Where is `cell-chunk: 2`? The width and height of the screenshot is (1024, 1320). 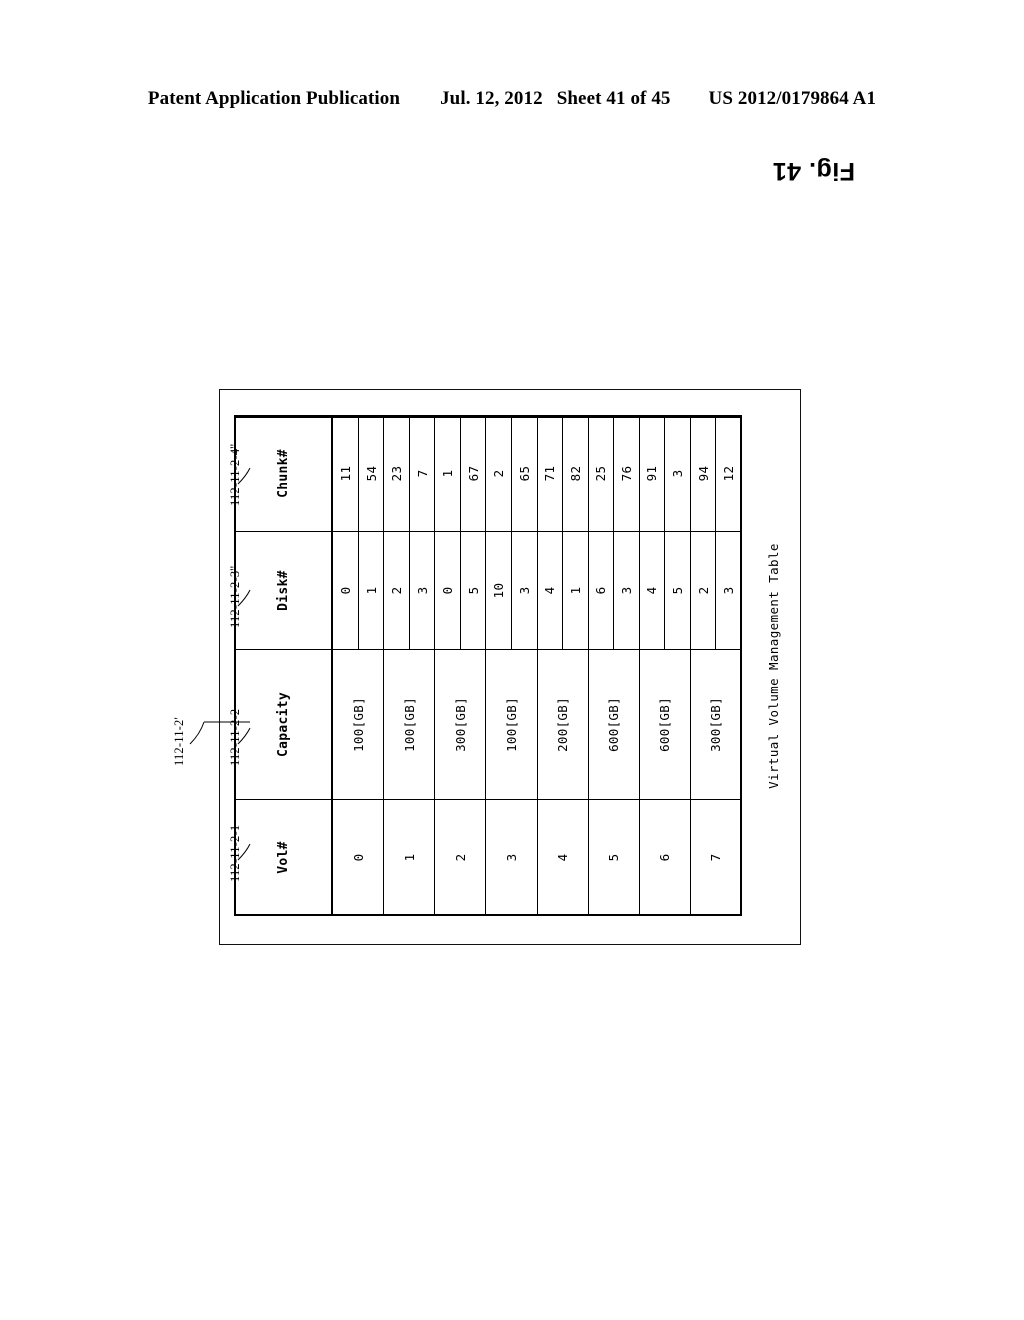 cell-chunk: 2 is located at coordinates (498, 473).